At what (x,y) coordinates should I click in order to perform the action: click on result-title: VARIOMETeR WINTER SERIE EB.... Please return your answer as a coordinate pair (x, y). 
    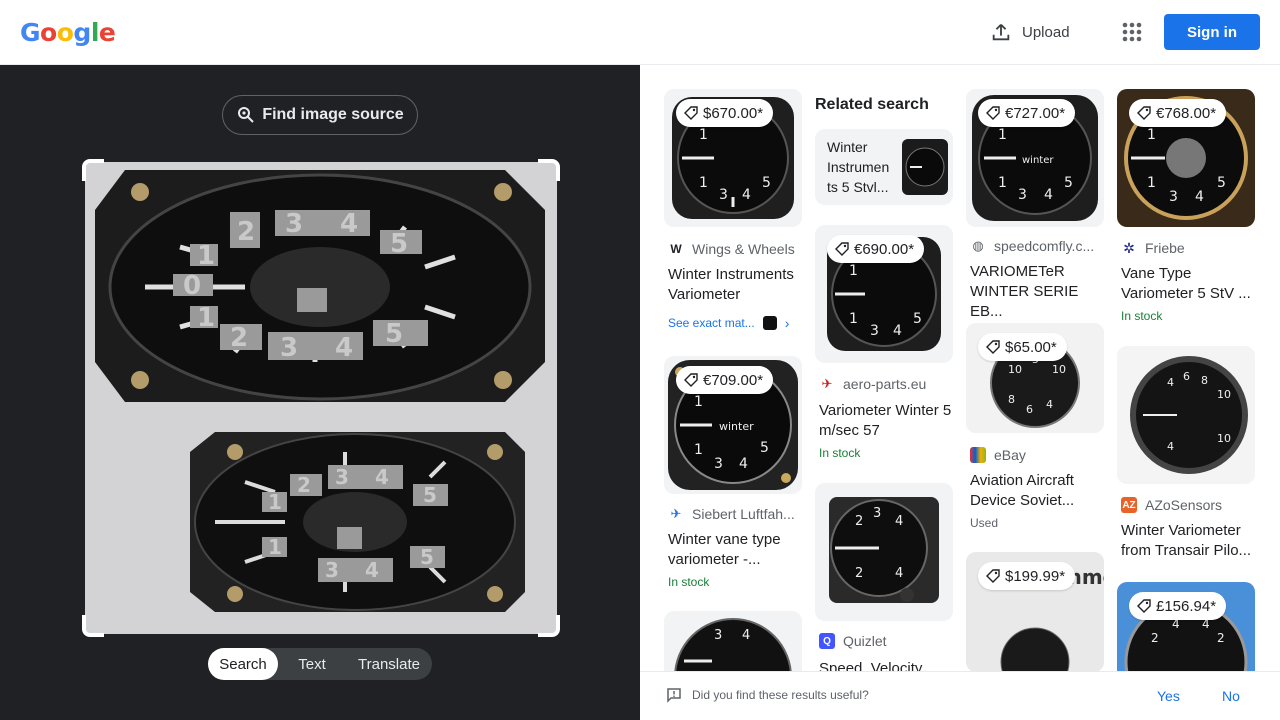
    Looking at the image, I should click on (1037, 292).